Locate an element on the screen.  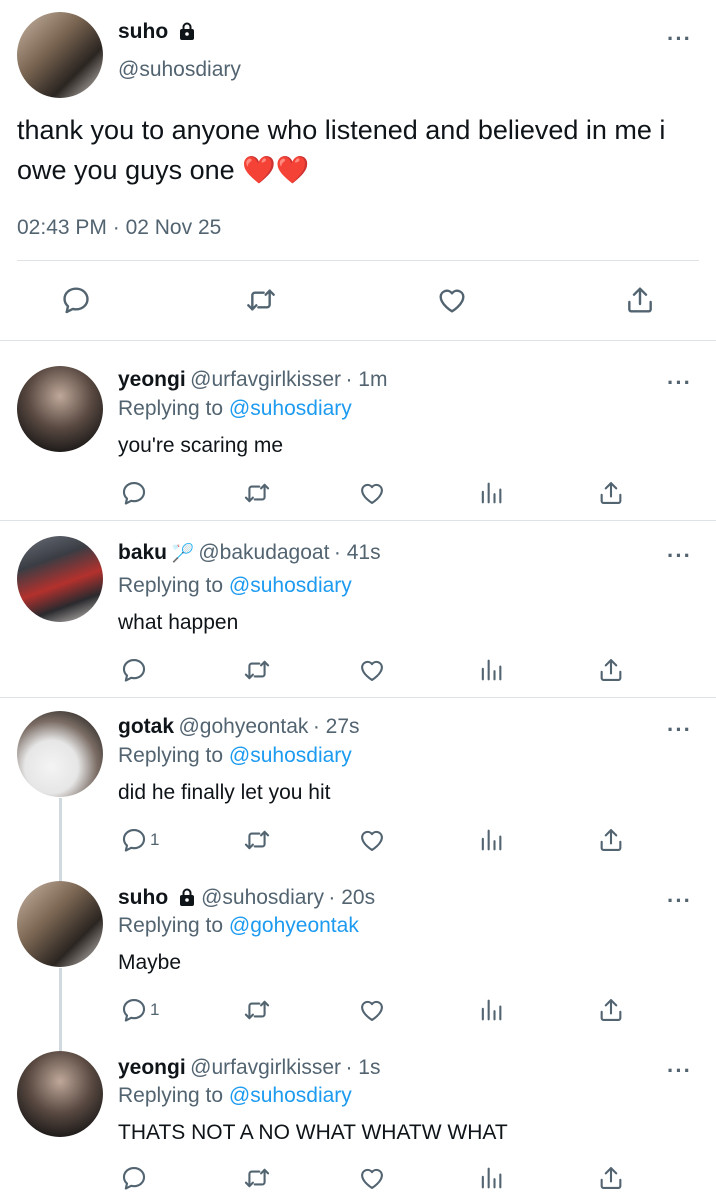
timestamp: · 1m is located at coordinates (366, 379).